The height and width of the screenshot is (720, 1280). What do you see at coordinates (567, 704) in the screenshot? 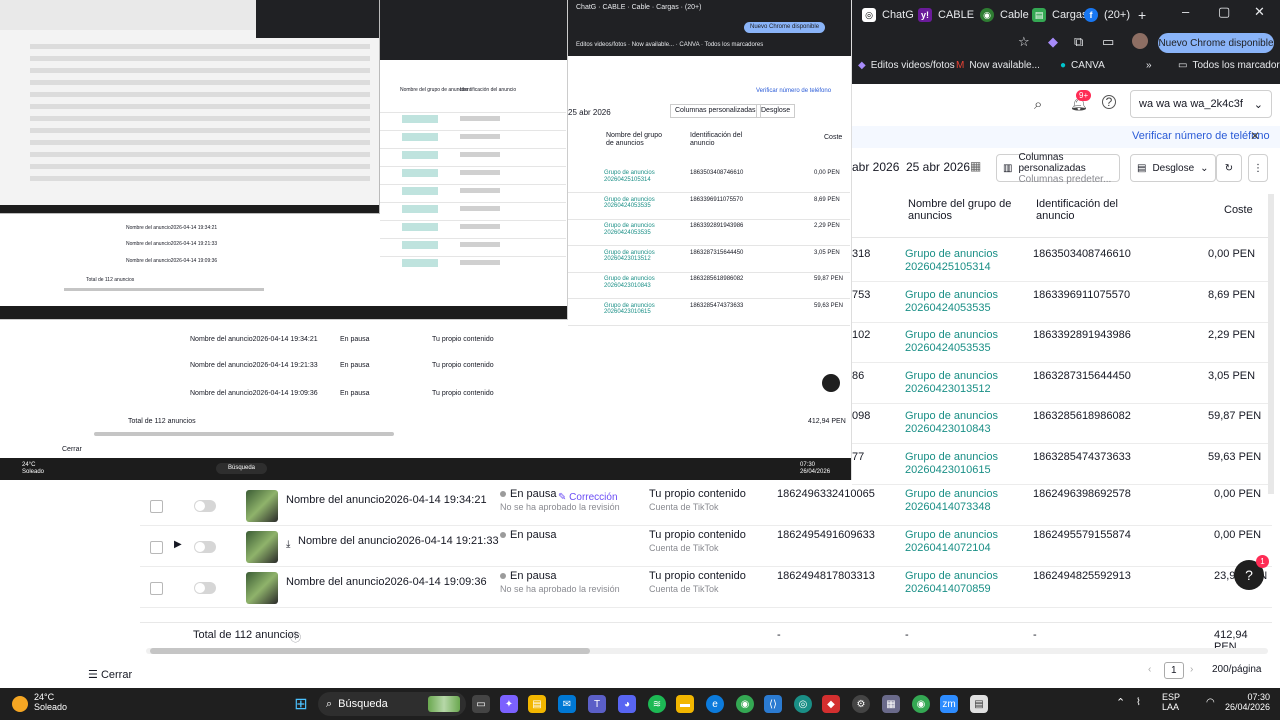
I see `mail-icon: ✉` at bounding box center [567, 704].